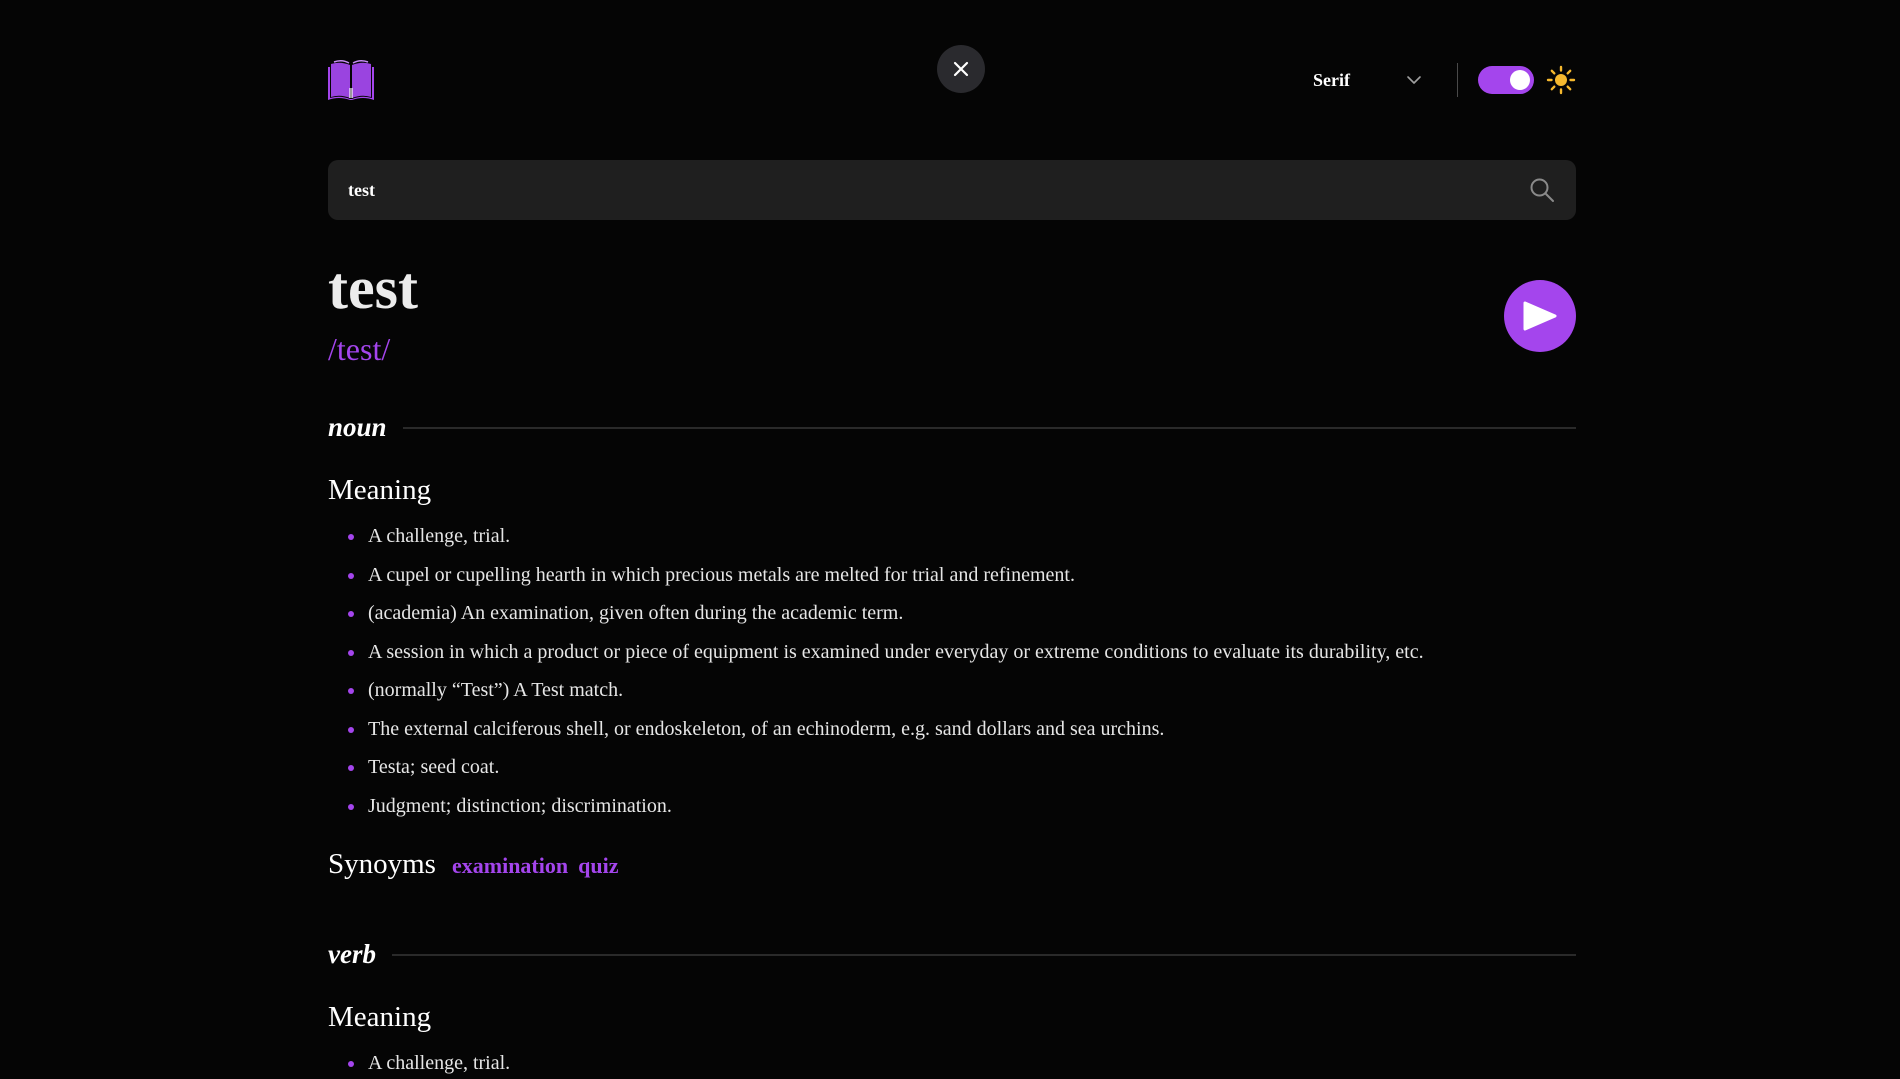 This screenshot has width=1900, height=1079. I want to click on header-controls: Serif, so click(1444, 80).